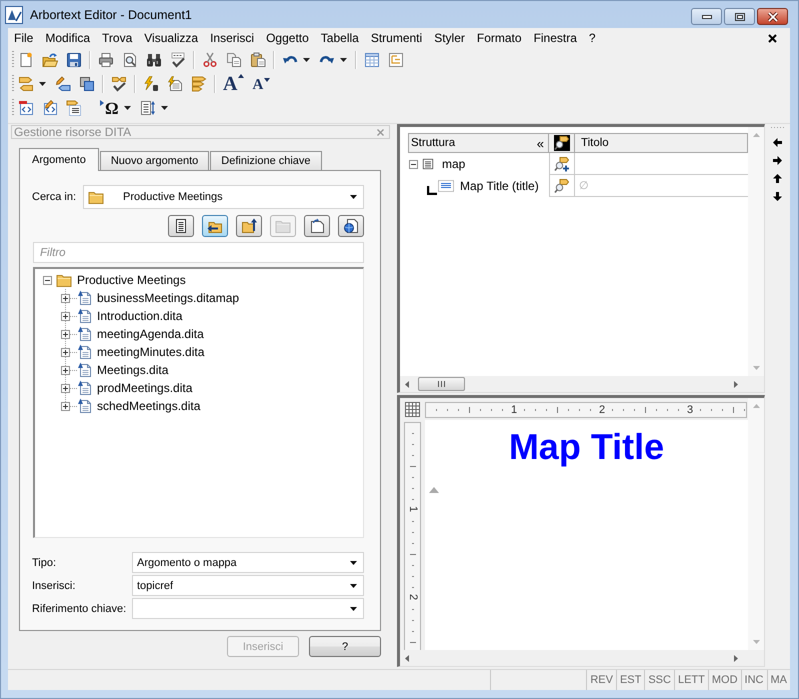 This screenshot has width=799, height=699. Describe the element at coordinates (87, 84) in the screenshot. I see `overlapping-squares-icon` at that location.